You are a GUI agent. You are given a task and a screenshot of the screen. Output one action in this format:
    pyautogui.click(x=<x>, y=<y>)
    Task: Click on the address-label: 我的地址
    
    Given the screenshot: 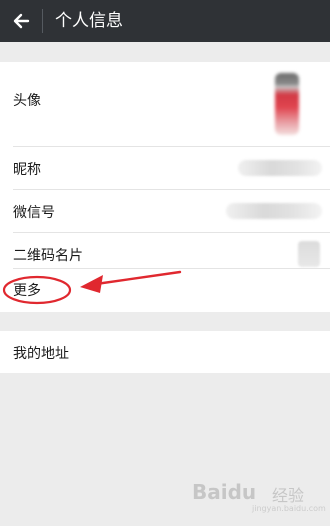 What is the action you would take?
    pyautogui.click(x=41, y=354)
    